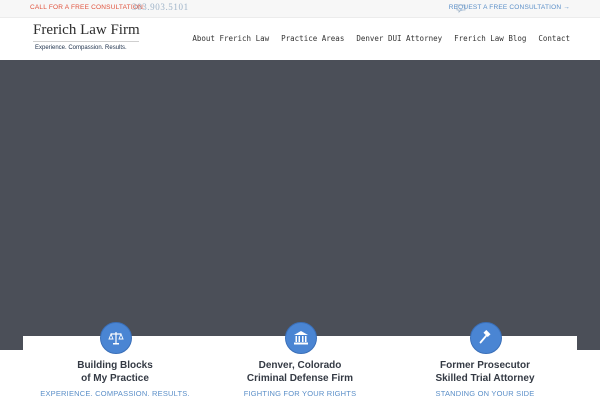 The width and height of the screenshot is (600, 406). I want to click on feature-title: Denver, Colorado Criminal Defense Firm, so click(300, 372).